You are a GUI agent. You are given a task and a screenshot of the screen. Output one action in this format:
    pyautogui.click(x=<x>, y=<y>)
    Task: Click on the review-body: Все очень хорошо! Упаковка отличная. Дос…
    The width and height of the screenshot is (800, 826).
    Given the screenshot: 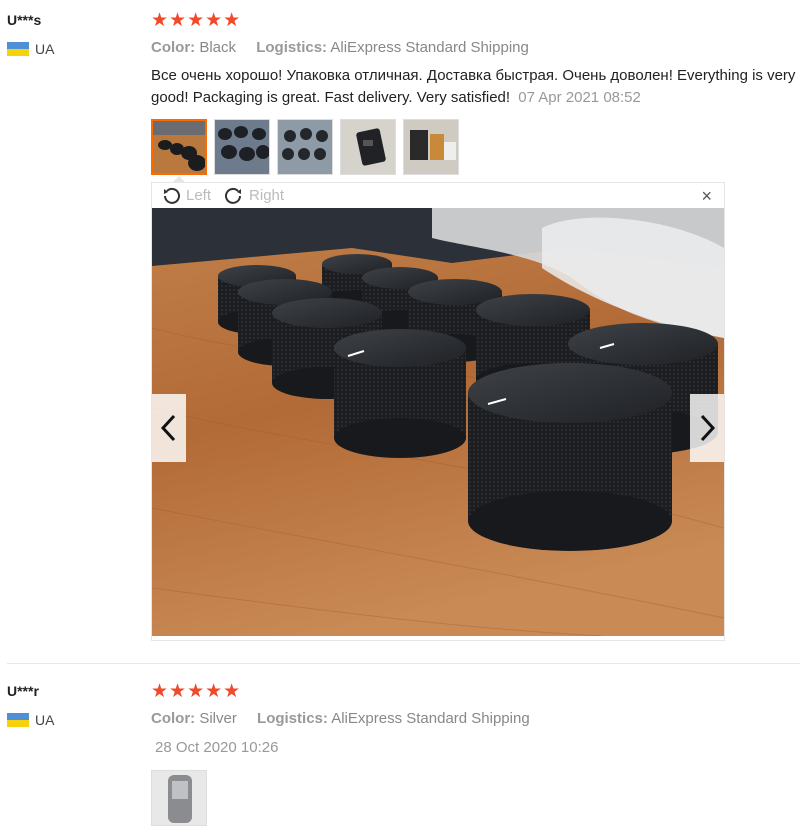 What is the action you would take?
    pyautogui.click(x=473, y=86)
    